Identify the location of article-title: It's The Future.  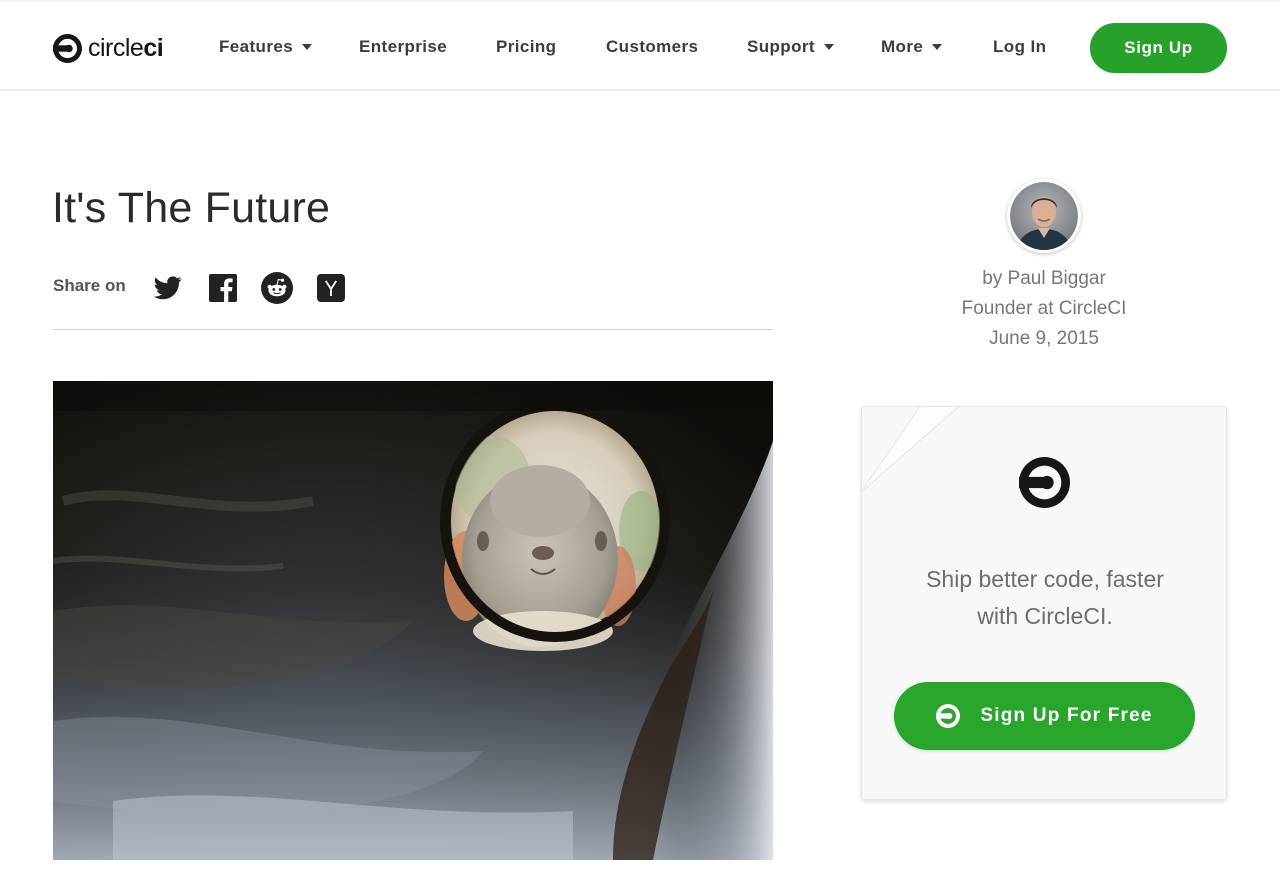
(191, 208).